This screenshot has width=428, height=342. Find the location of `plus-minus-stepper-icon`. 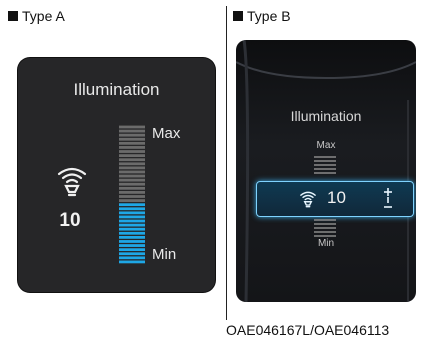

plus-minus-stepper-icon is located at coordinates (388, 199).